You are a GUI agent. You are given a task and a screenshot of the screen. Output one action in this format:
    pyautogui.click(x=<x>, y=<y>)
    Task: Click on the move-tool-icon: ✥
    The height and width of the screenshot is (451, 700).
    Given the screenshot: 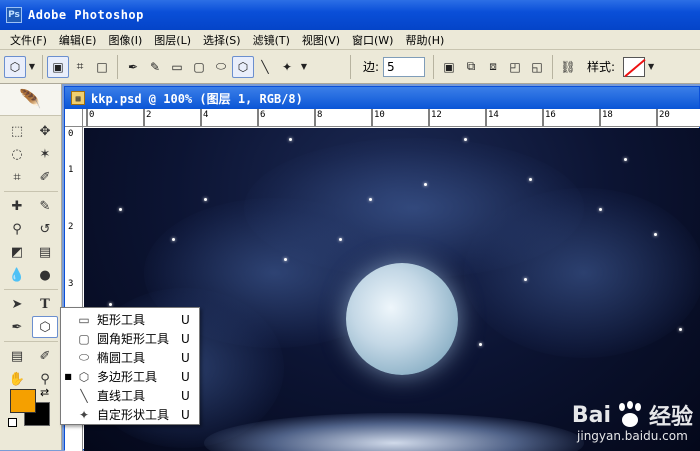 What is the action you would take?
    pyautogui.click(x=45, y=131)
    